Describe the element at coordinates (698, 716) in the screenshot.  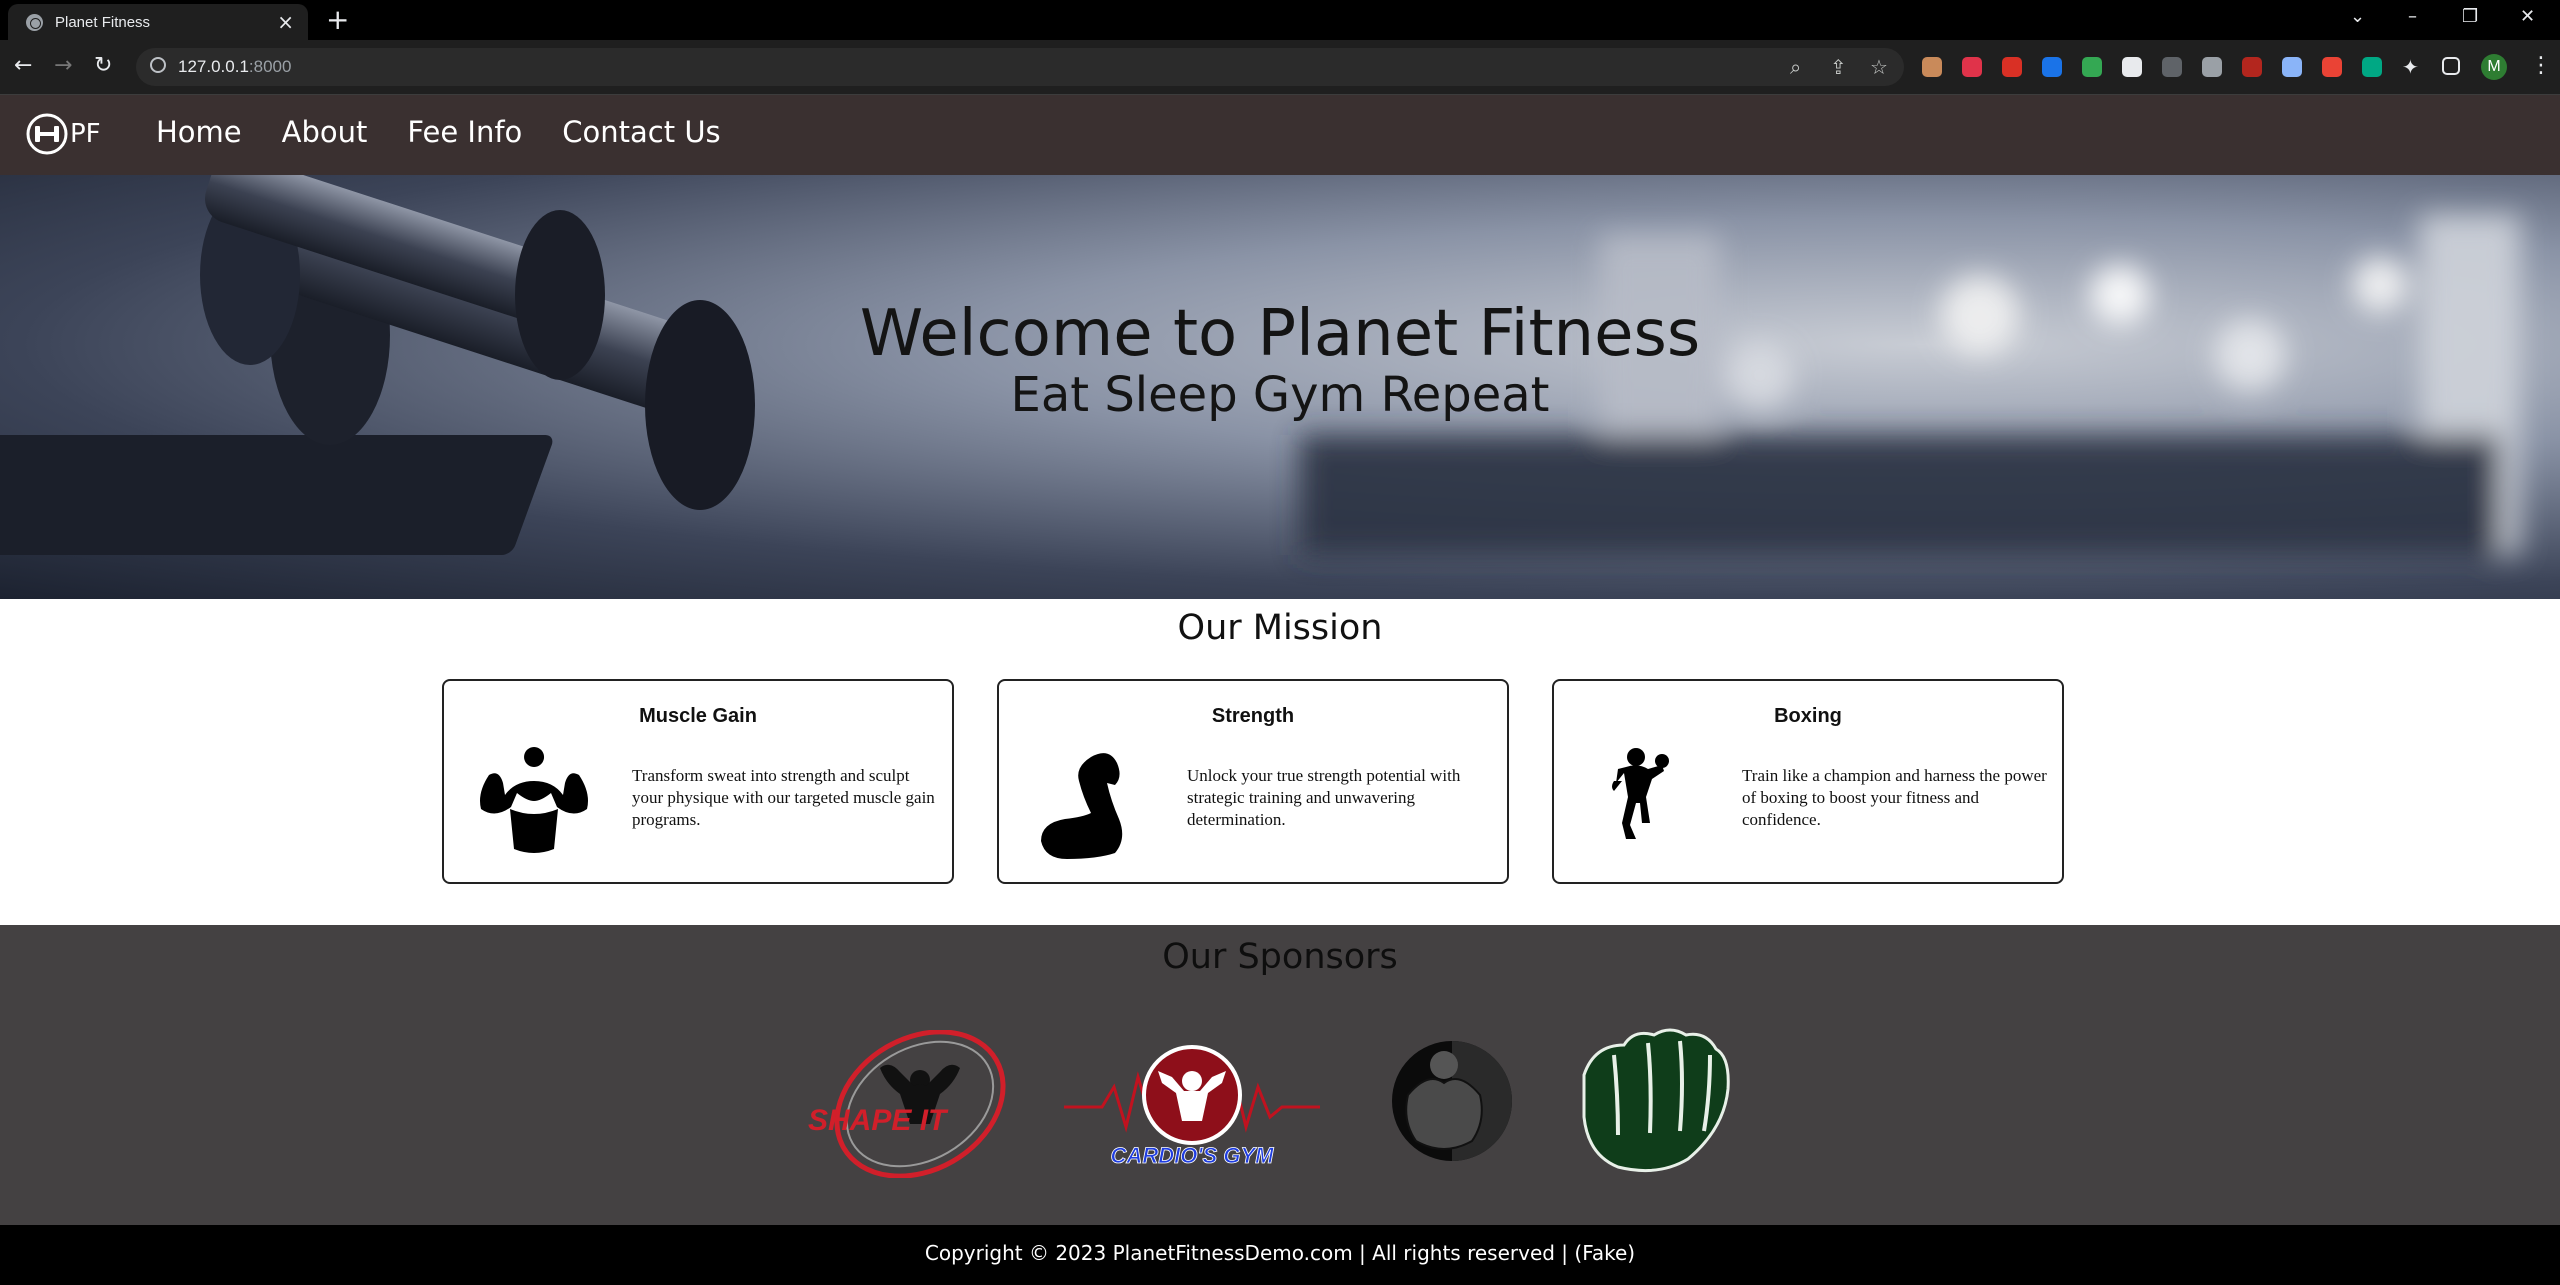
I see `card-title: Muscle Gain` at that location.